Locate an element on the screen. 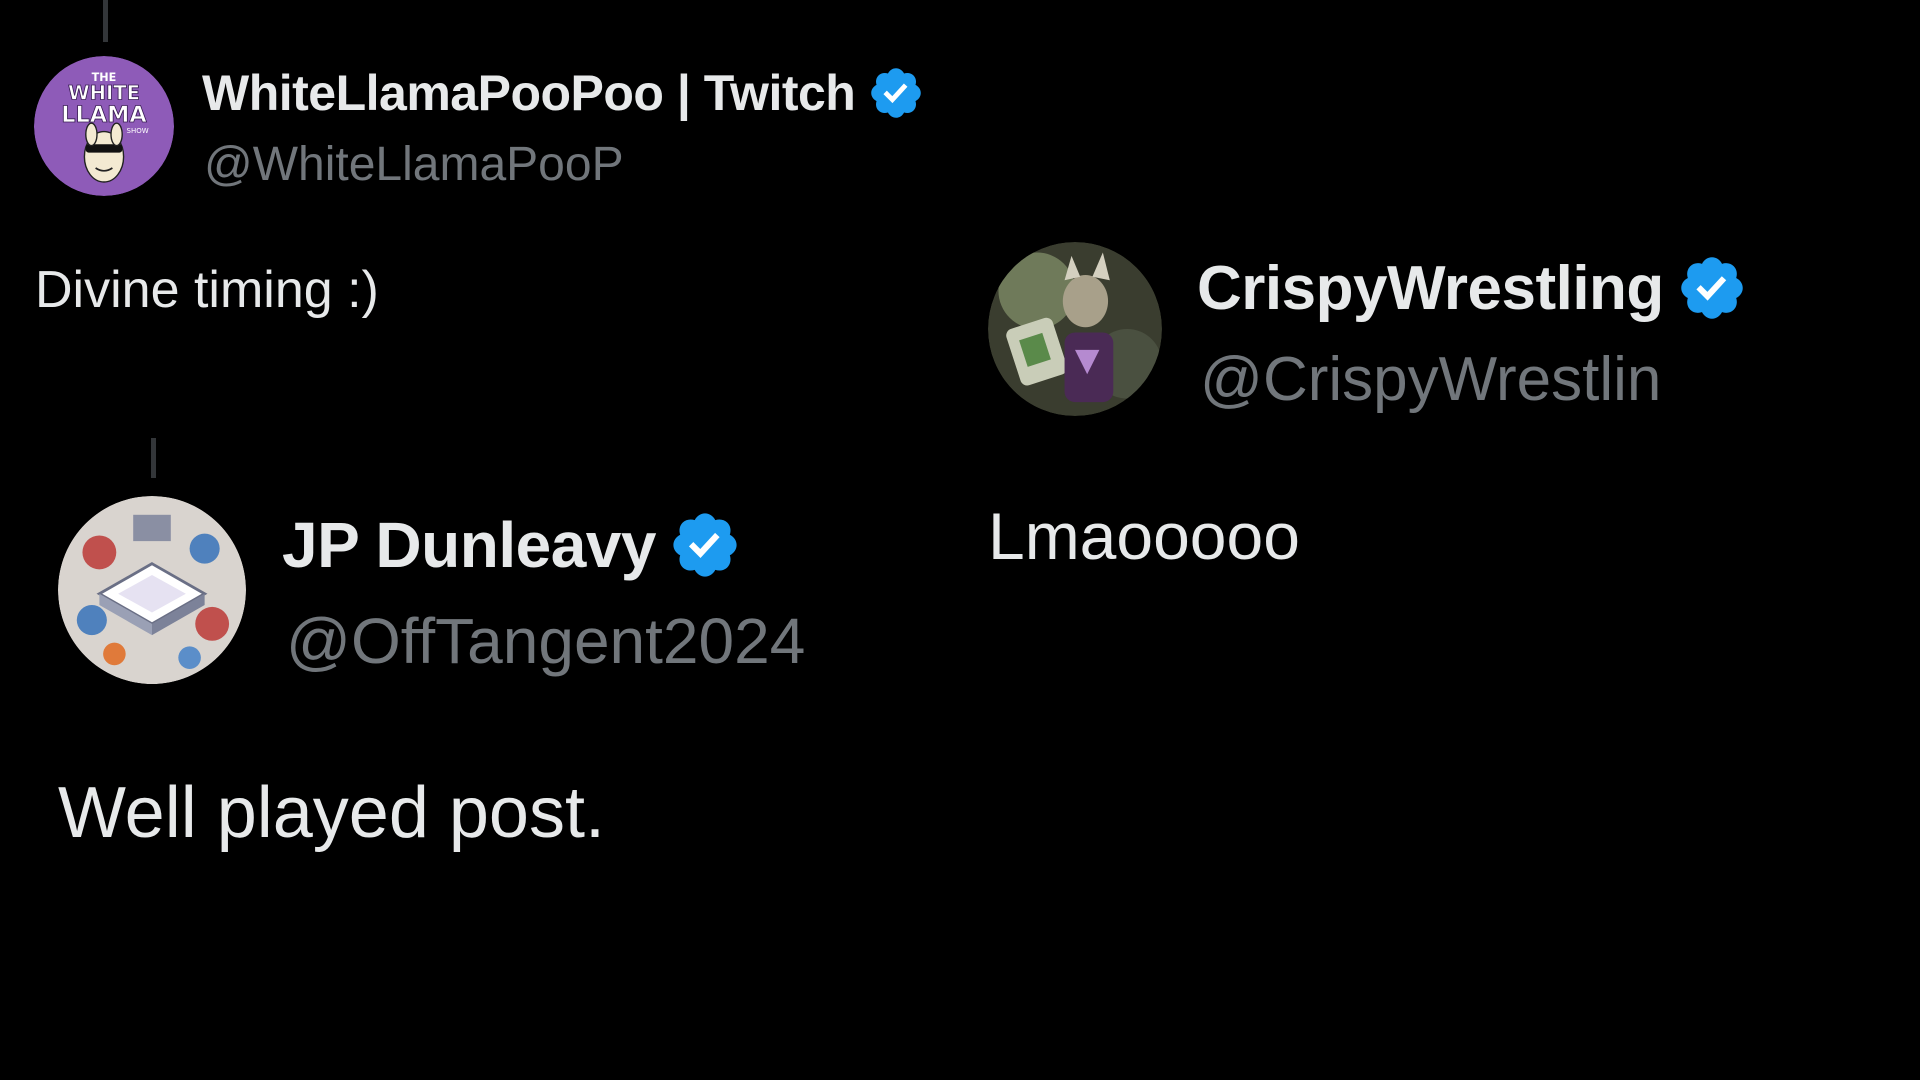 The height and width of the screenshot is (1080, 1920). user-handle: @WhiteLlamaPooP is located at coordinates (414, 164).